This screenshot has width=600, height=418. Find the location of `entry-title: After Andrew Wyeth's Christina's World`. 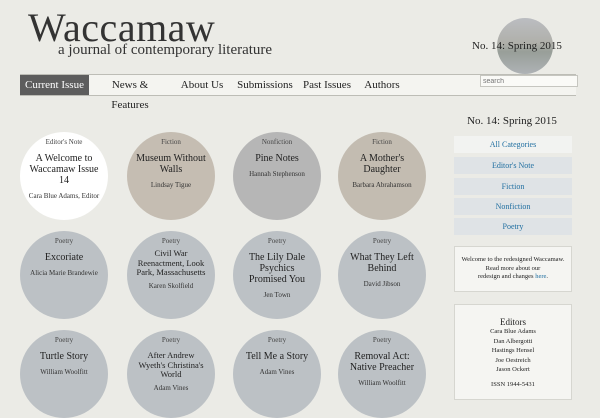

entry-title: After Andrew Wyeth's Christina's World is located at coordinates (171, 365).